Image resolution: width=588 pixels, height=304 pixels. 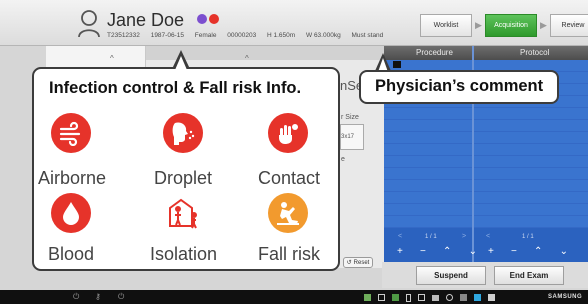 I want to click on printer-icon, so click(x=435, y=297).